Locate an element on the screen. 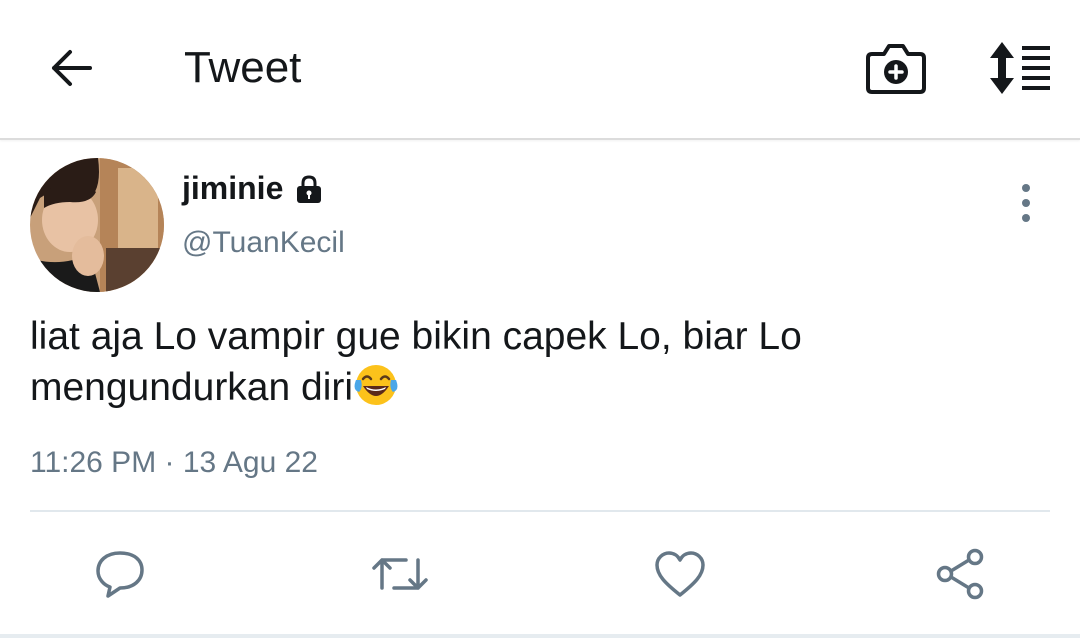 The height and width of the screenshot is (638, 1080). tweet-timestamp: 11:26 PM · 13 Agu 22 is located at coordinates (174, 462).